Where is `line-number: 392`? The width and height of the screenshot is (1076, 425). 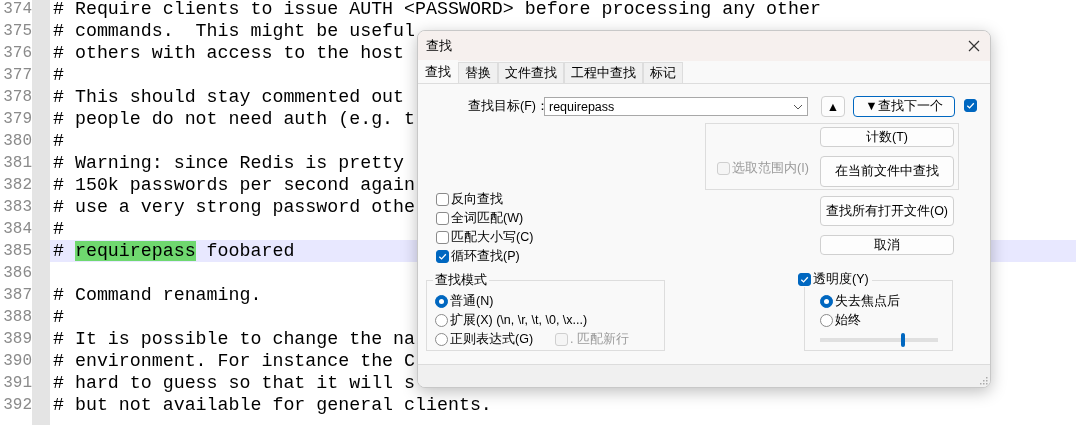 line-number: 392 is located at coordinates (17, 405).